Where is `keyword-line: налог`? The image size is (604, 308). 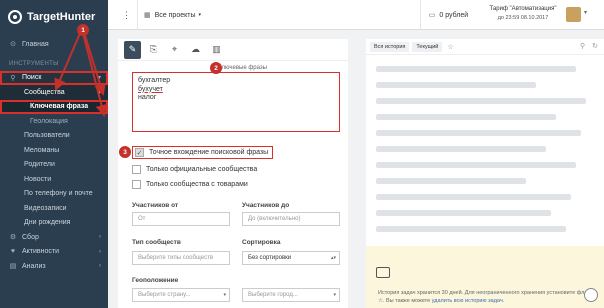
keyword-line: налог is located at coordinates (147, 97).